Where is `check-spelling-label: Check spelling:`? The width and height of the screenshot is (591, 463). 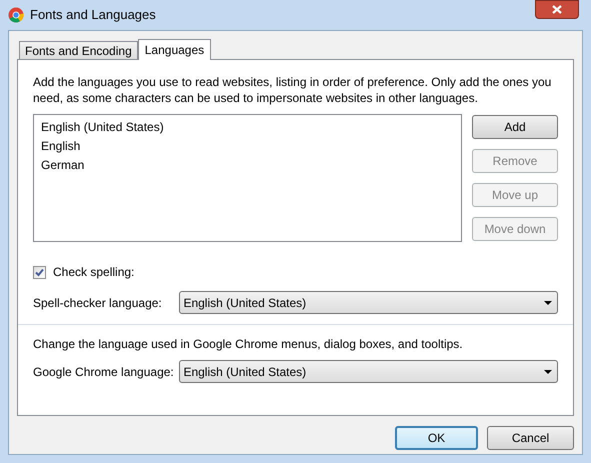
check-spelling-label: Check spelling: is located at coordinates (93, 272).